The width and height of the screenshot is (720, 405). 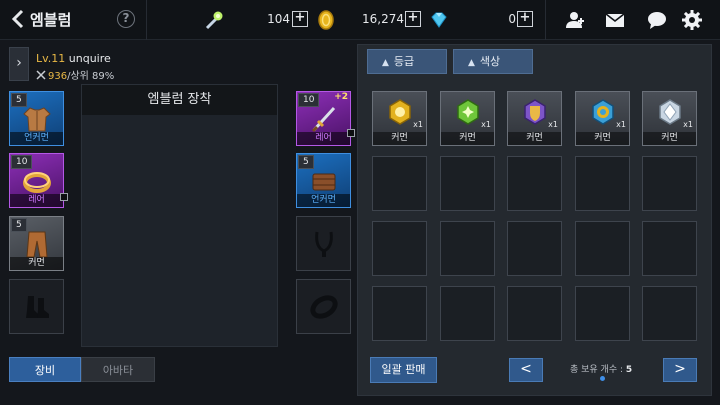 I want to click on add-diamond-button: +, so click(x=525, y=19).